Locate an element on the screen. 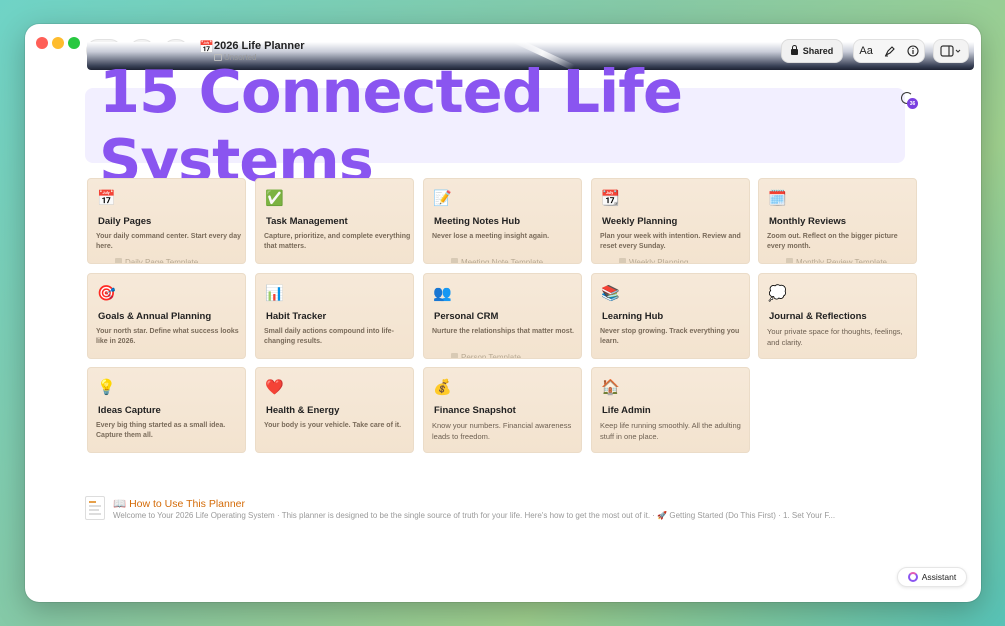 This screenshot has height=626, width=1005. highlighter-icon is located at coordinates (890, 51).